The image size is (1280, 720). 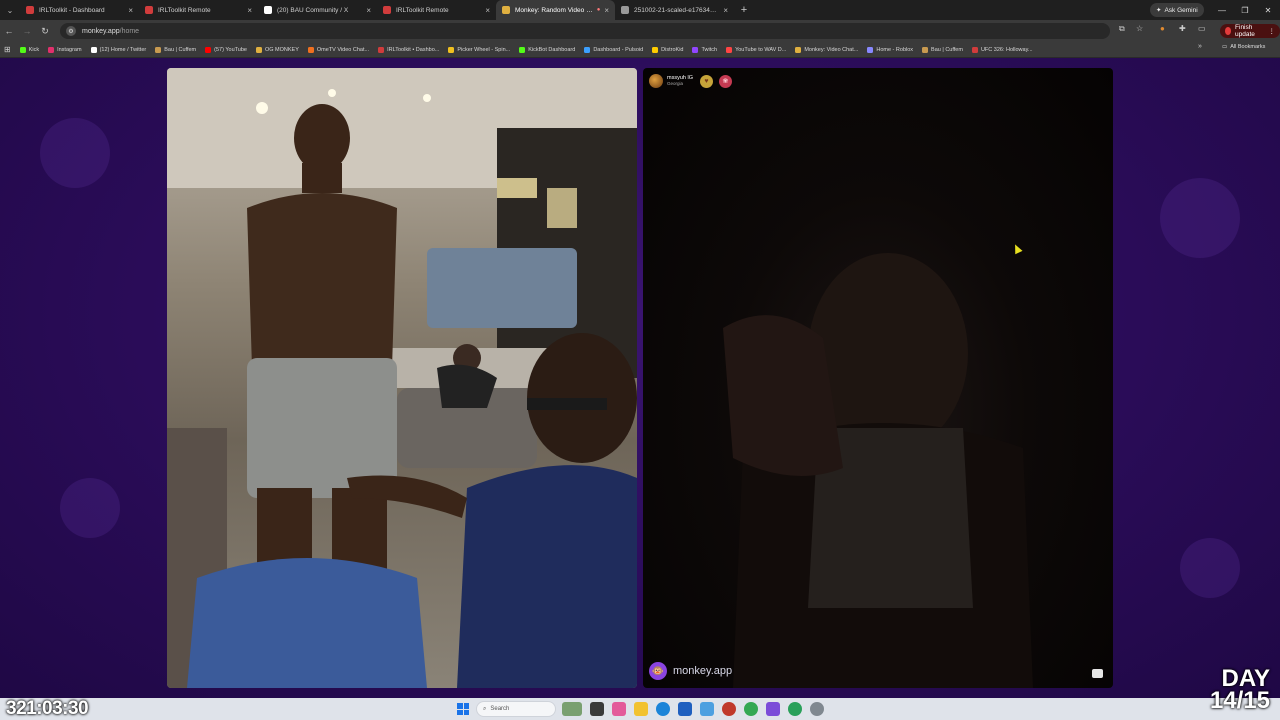 I want to click on bookmark-label: (12) Home / Twitter, so click(x=123, y=49).